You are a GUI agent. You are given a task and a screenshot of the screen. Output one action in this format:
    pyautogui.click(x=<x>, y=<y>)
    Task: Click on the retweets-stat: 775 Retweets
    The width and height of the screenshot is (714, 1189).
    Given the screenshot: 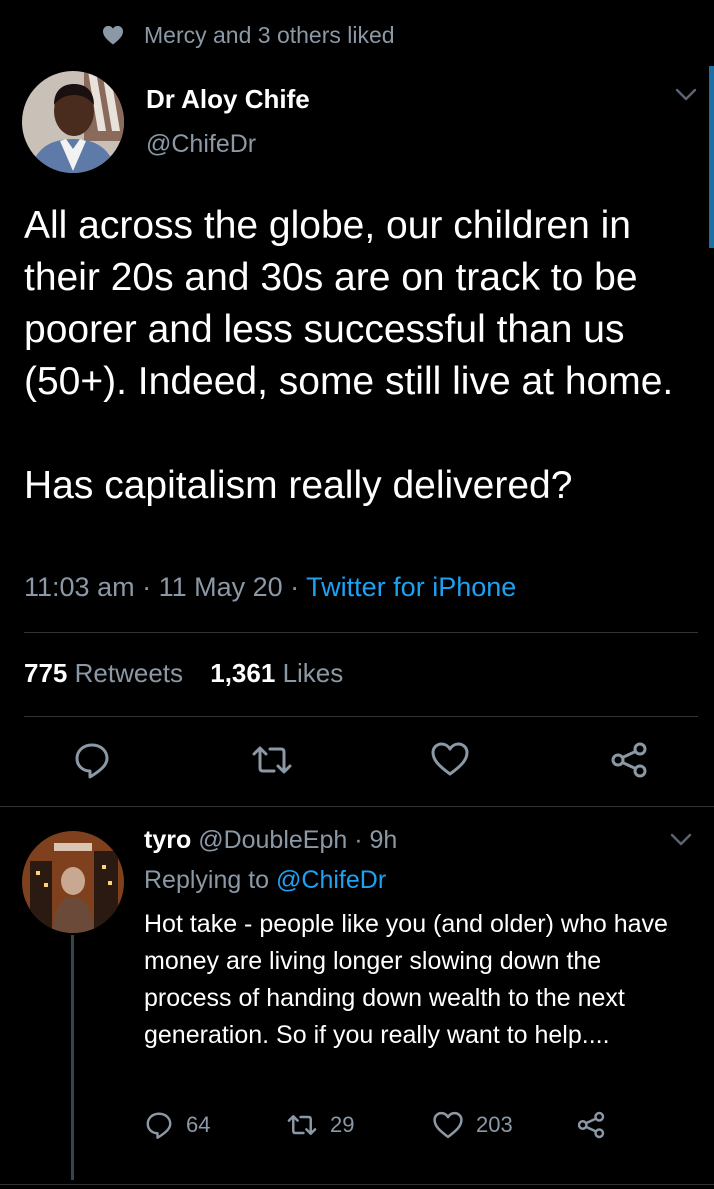 What is the action you would take?
    pyautogui.click(x=103, y=673)
    